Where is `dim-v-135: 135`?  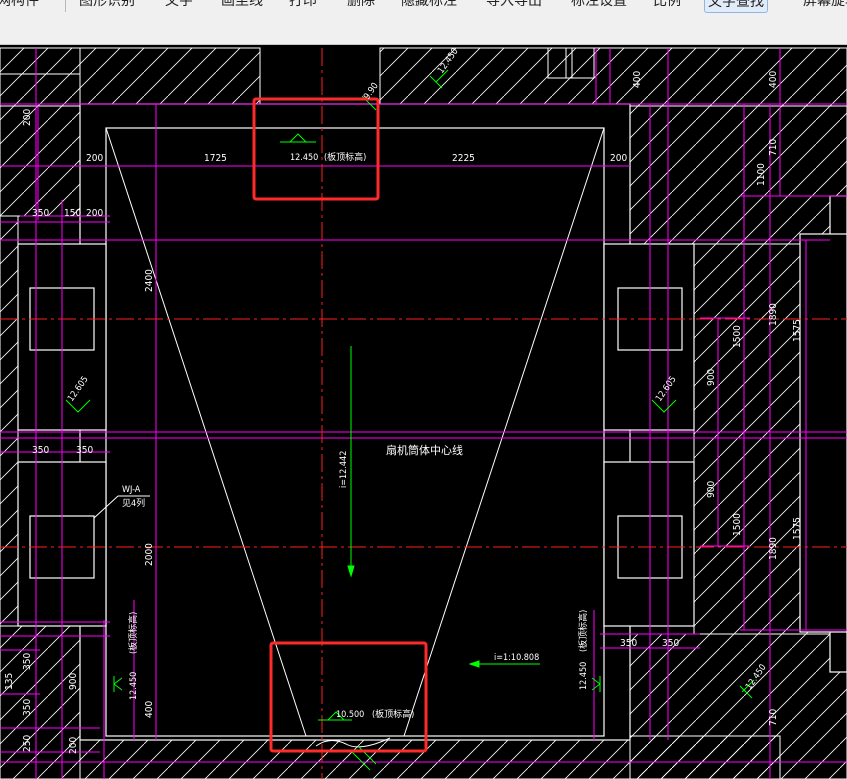
dim-v-135: 135 is located at coordinates (9, 681).